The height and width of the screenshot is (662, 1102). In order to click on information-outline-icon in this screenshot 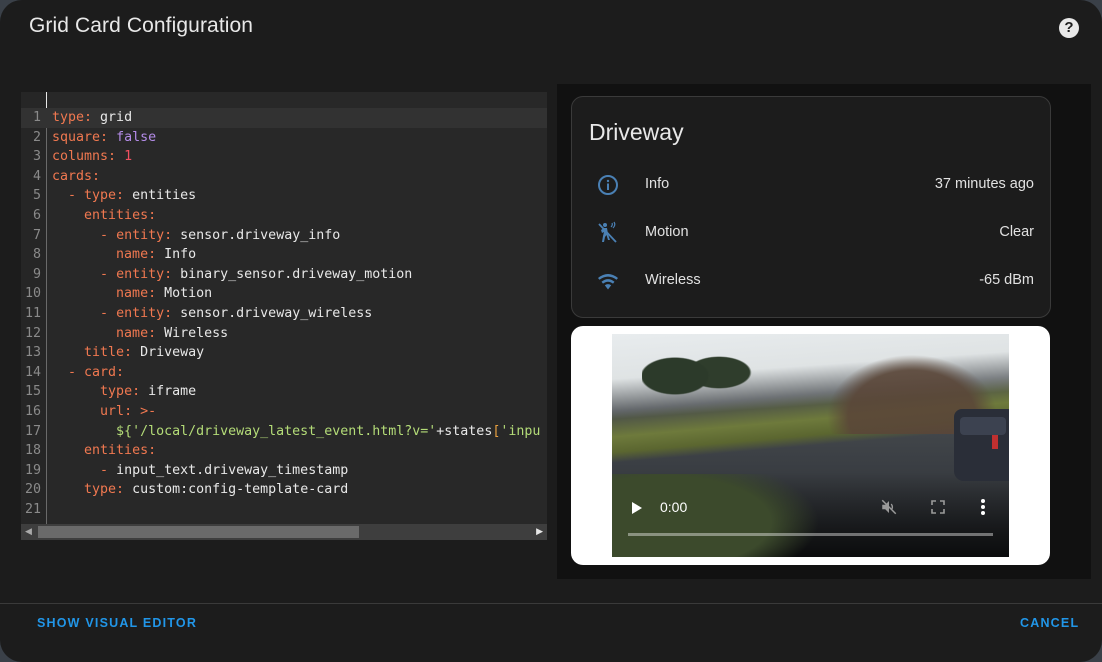, I will do `click(608, 185)`.